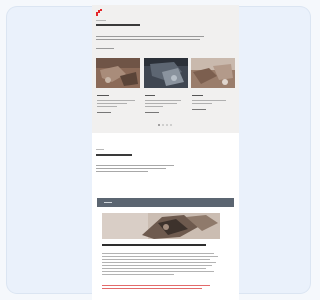  I want to click on section-title-placeholder, so click(114, 155).